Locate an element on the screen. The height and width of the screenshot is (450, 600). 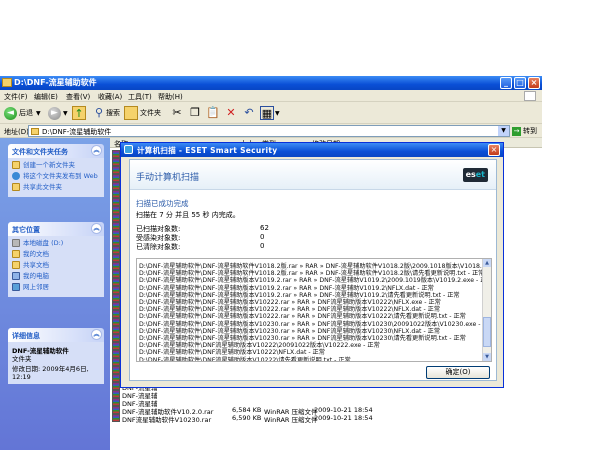
close-button: × is located at coordinates (534, 83).